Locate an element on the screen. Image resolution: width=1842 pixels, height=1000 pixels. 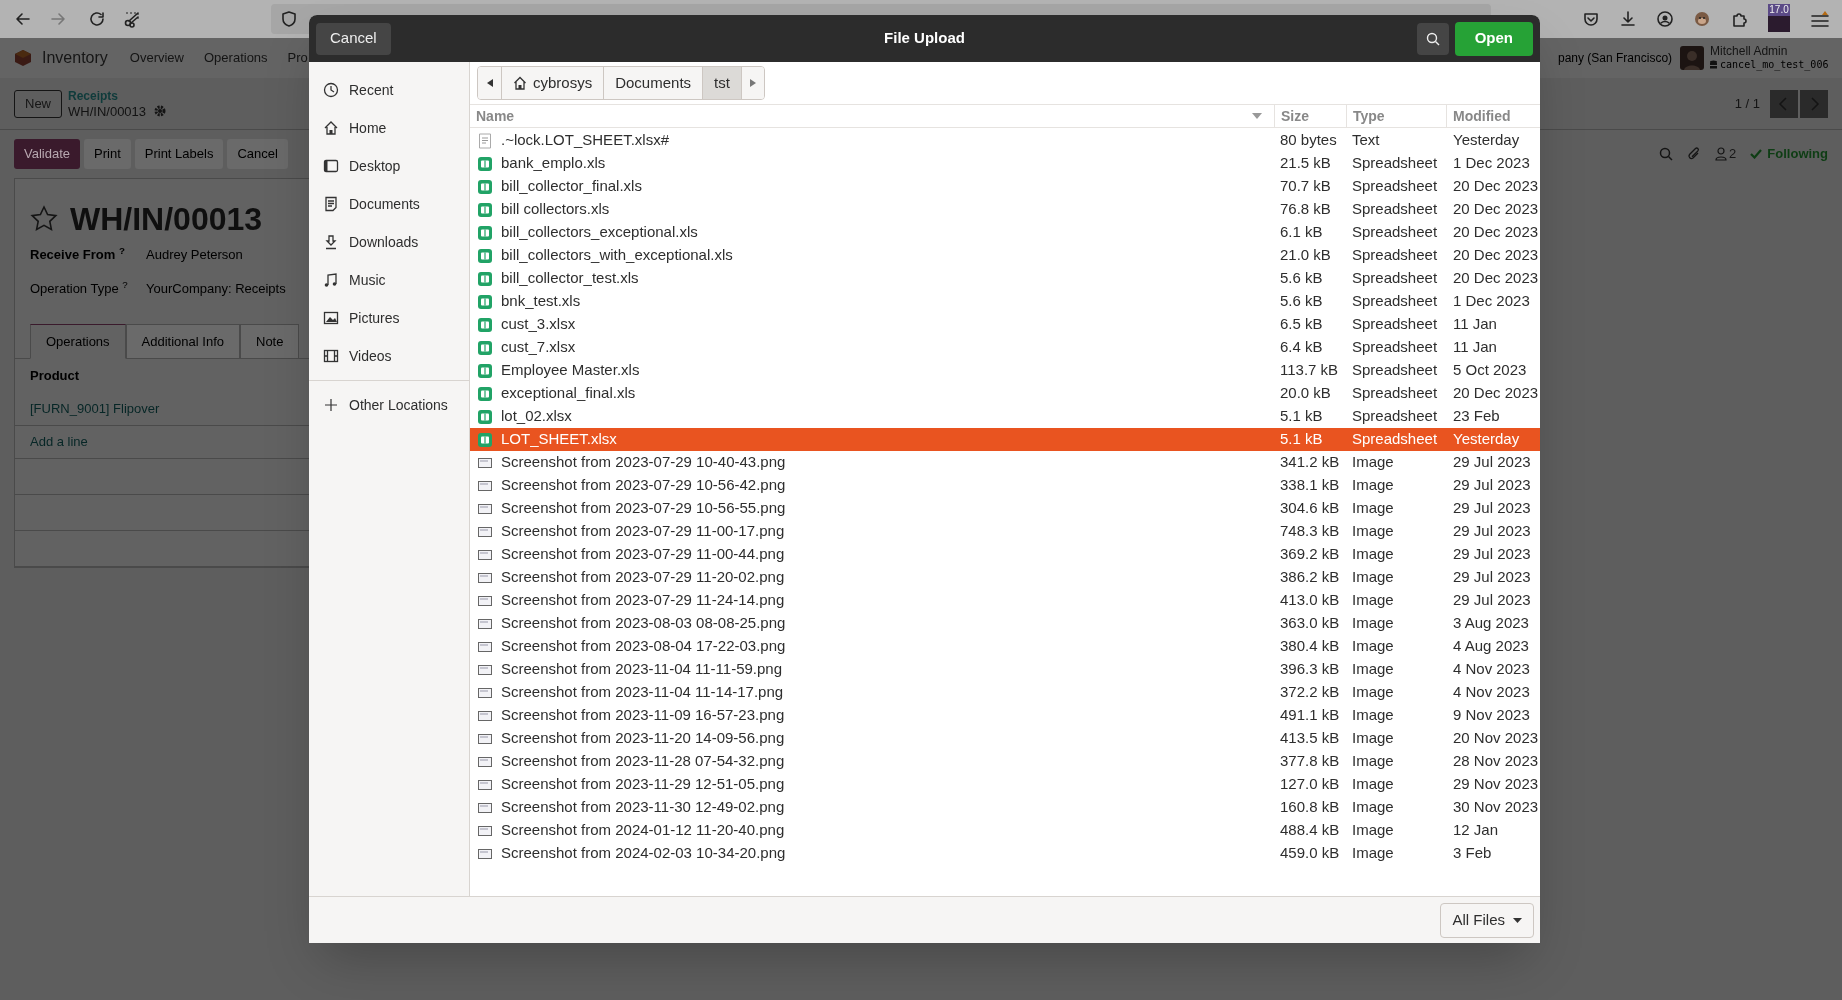
column-header: Size is located at coordinates (1310, 116).